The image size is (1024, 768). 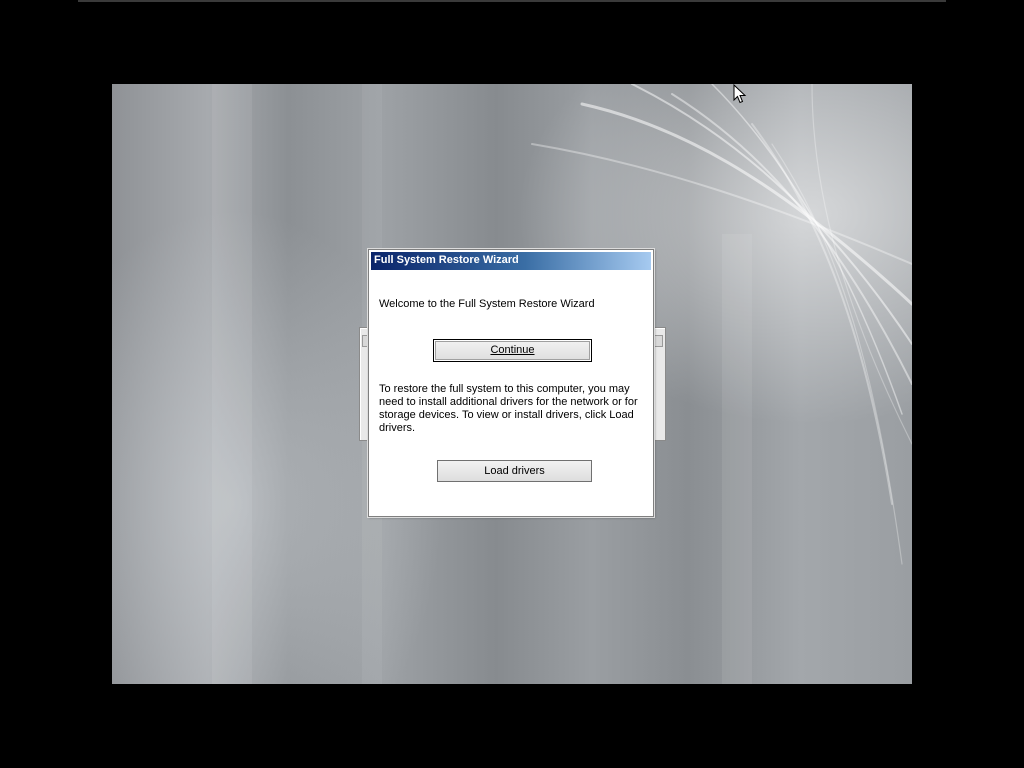 I want to click on dialog-titlebar: Full System Restore Wizard, so click(x=511, y=261).